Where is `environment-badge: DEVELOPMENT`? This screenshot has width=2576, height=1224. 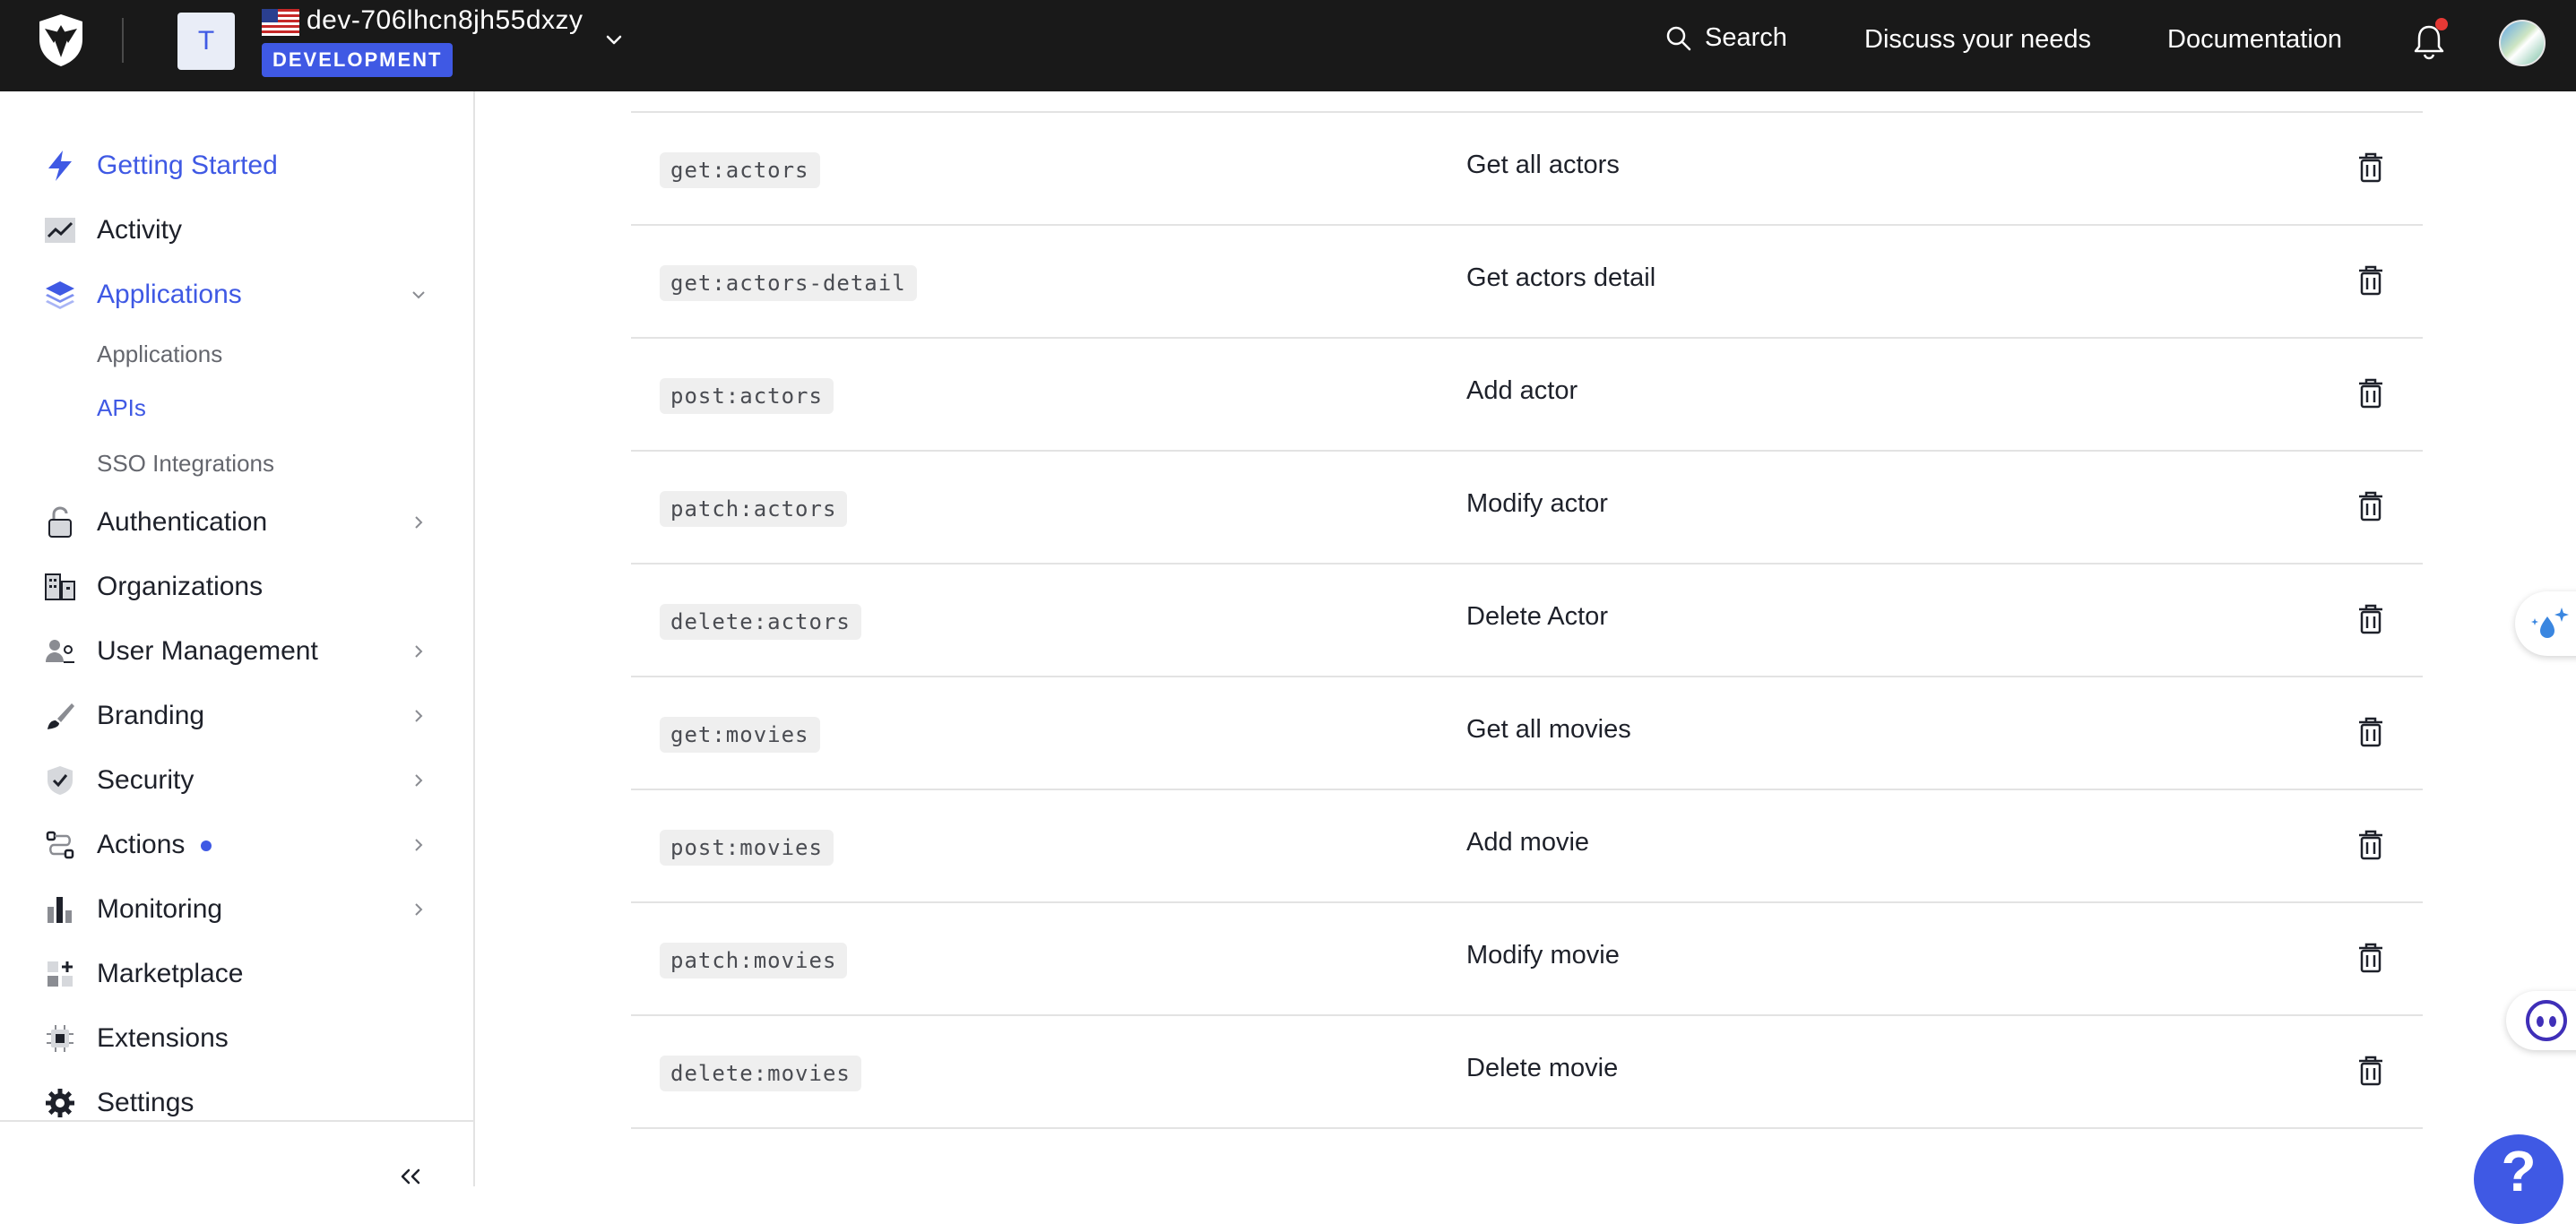
environment-badge: DEVELOPMENT is located at coordinates (358, 60).